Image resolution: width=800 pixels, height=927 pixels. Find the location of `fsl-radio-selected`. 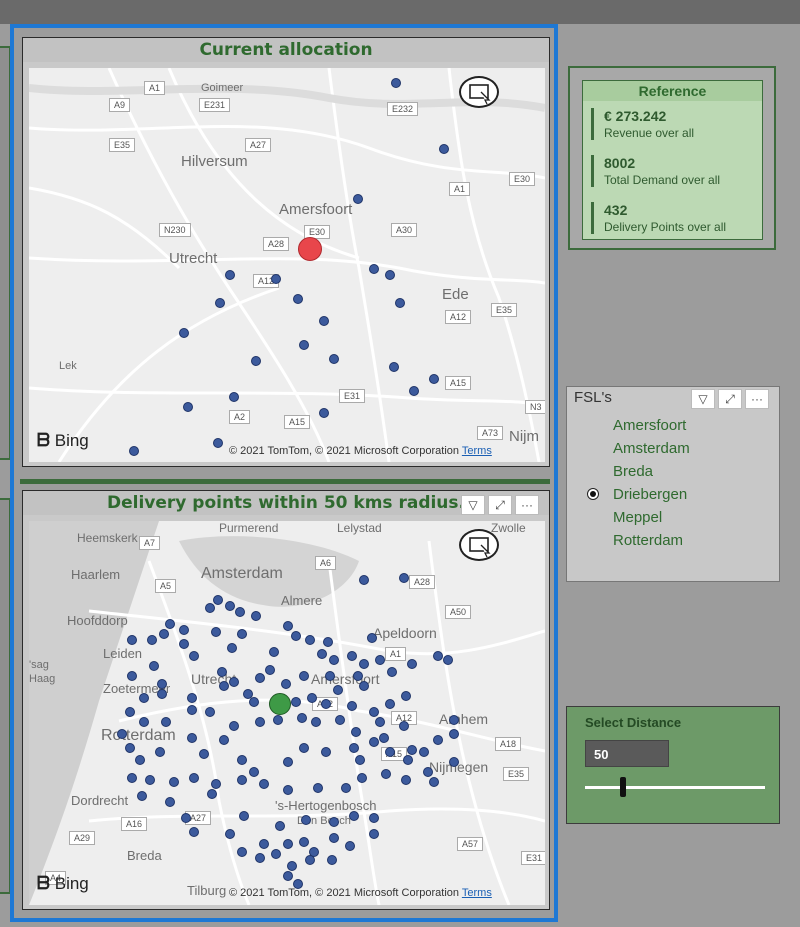

fsl-radio-selected is located at coordinates (593, 494).